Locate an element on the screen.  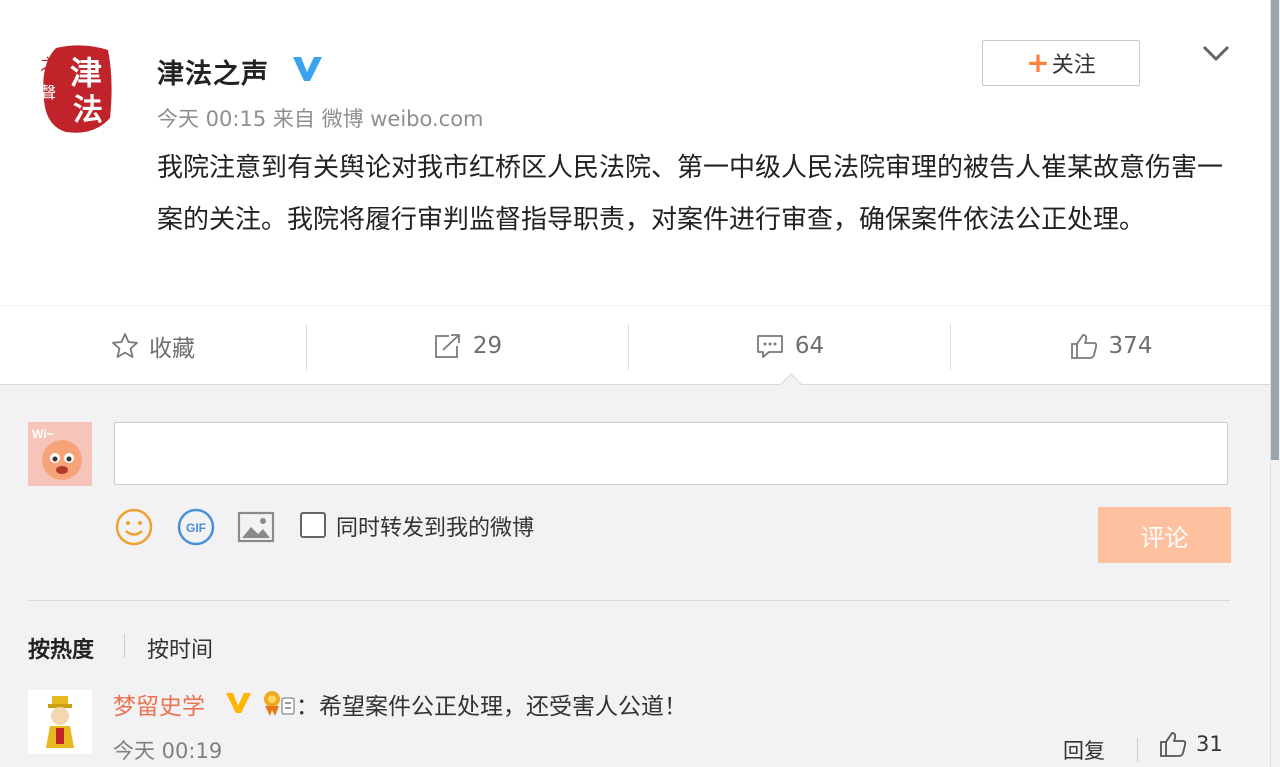
comment-icon is located at coordinates (769, 346).